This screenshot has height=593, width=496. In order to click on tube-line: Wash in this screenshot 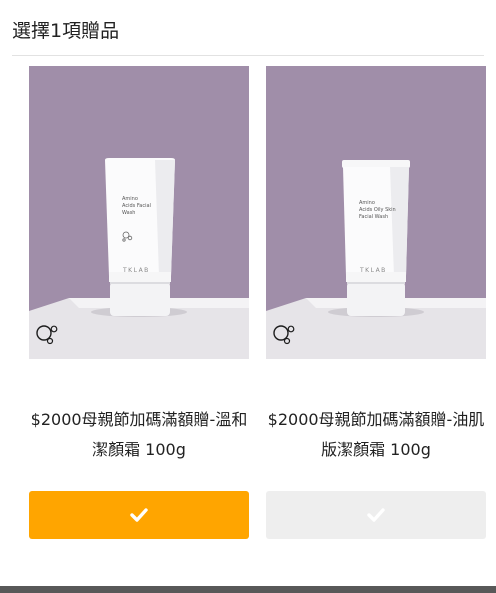, I will do `click(128, 213)`.